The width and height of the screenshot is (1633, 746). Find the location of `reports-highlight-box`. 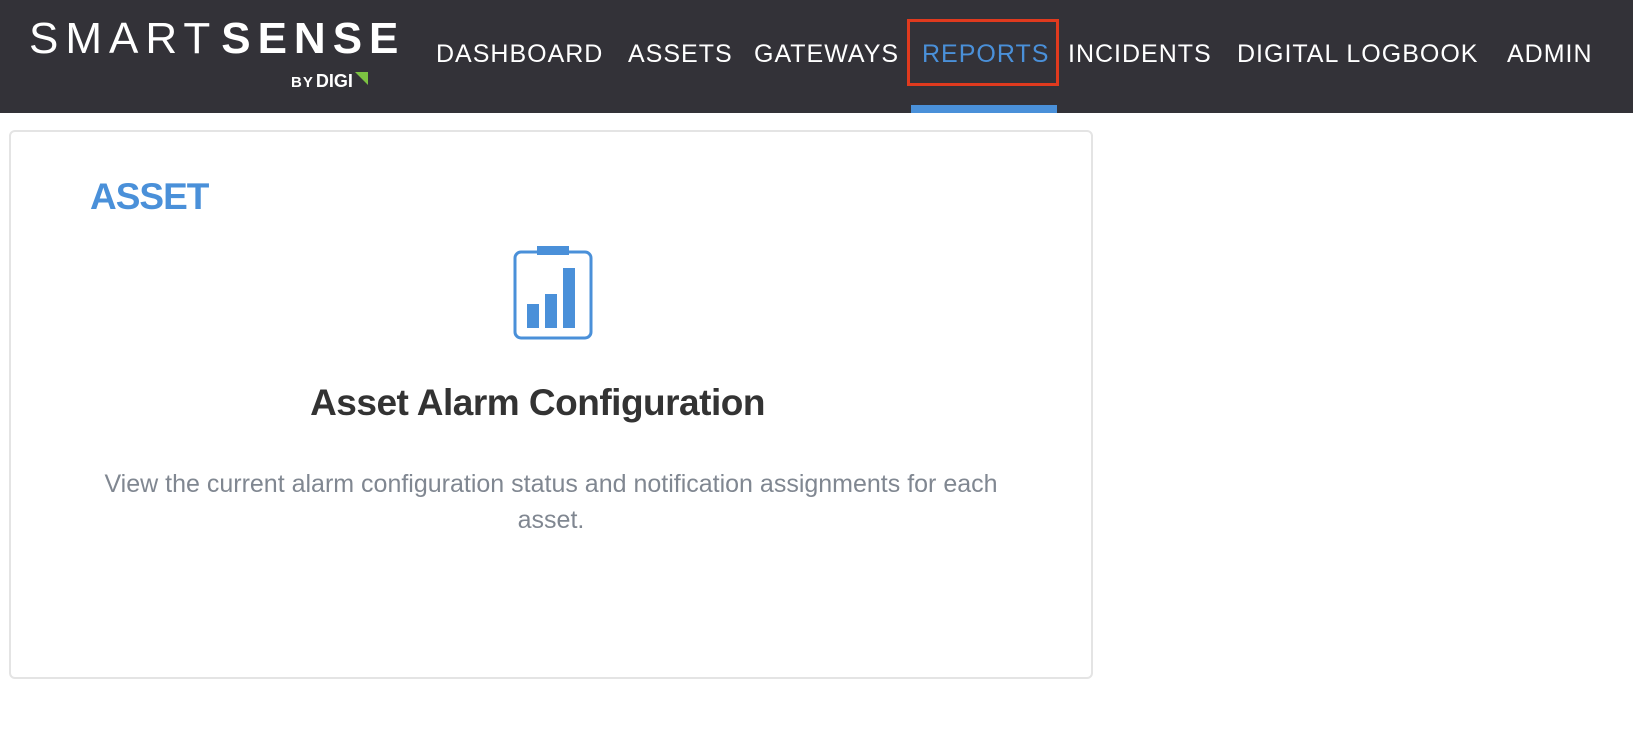

reports-highlight-box is located at coordinates (983, 52).